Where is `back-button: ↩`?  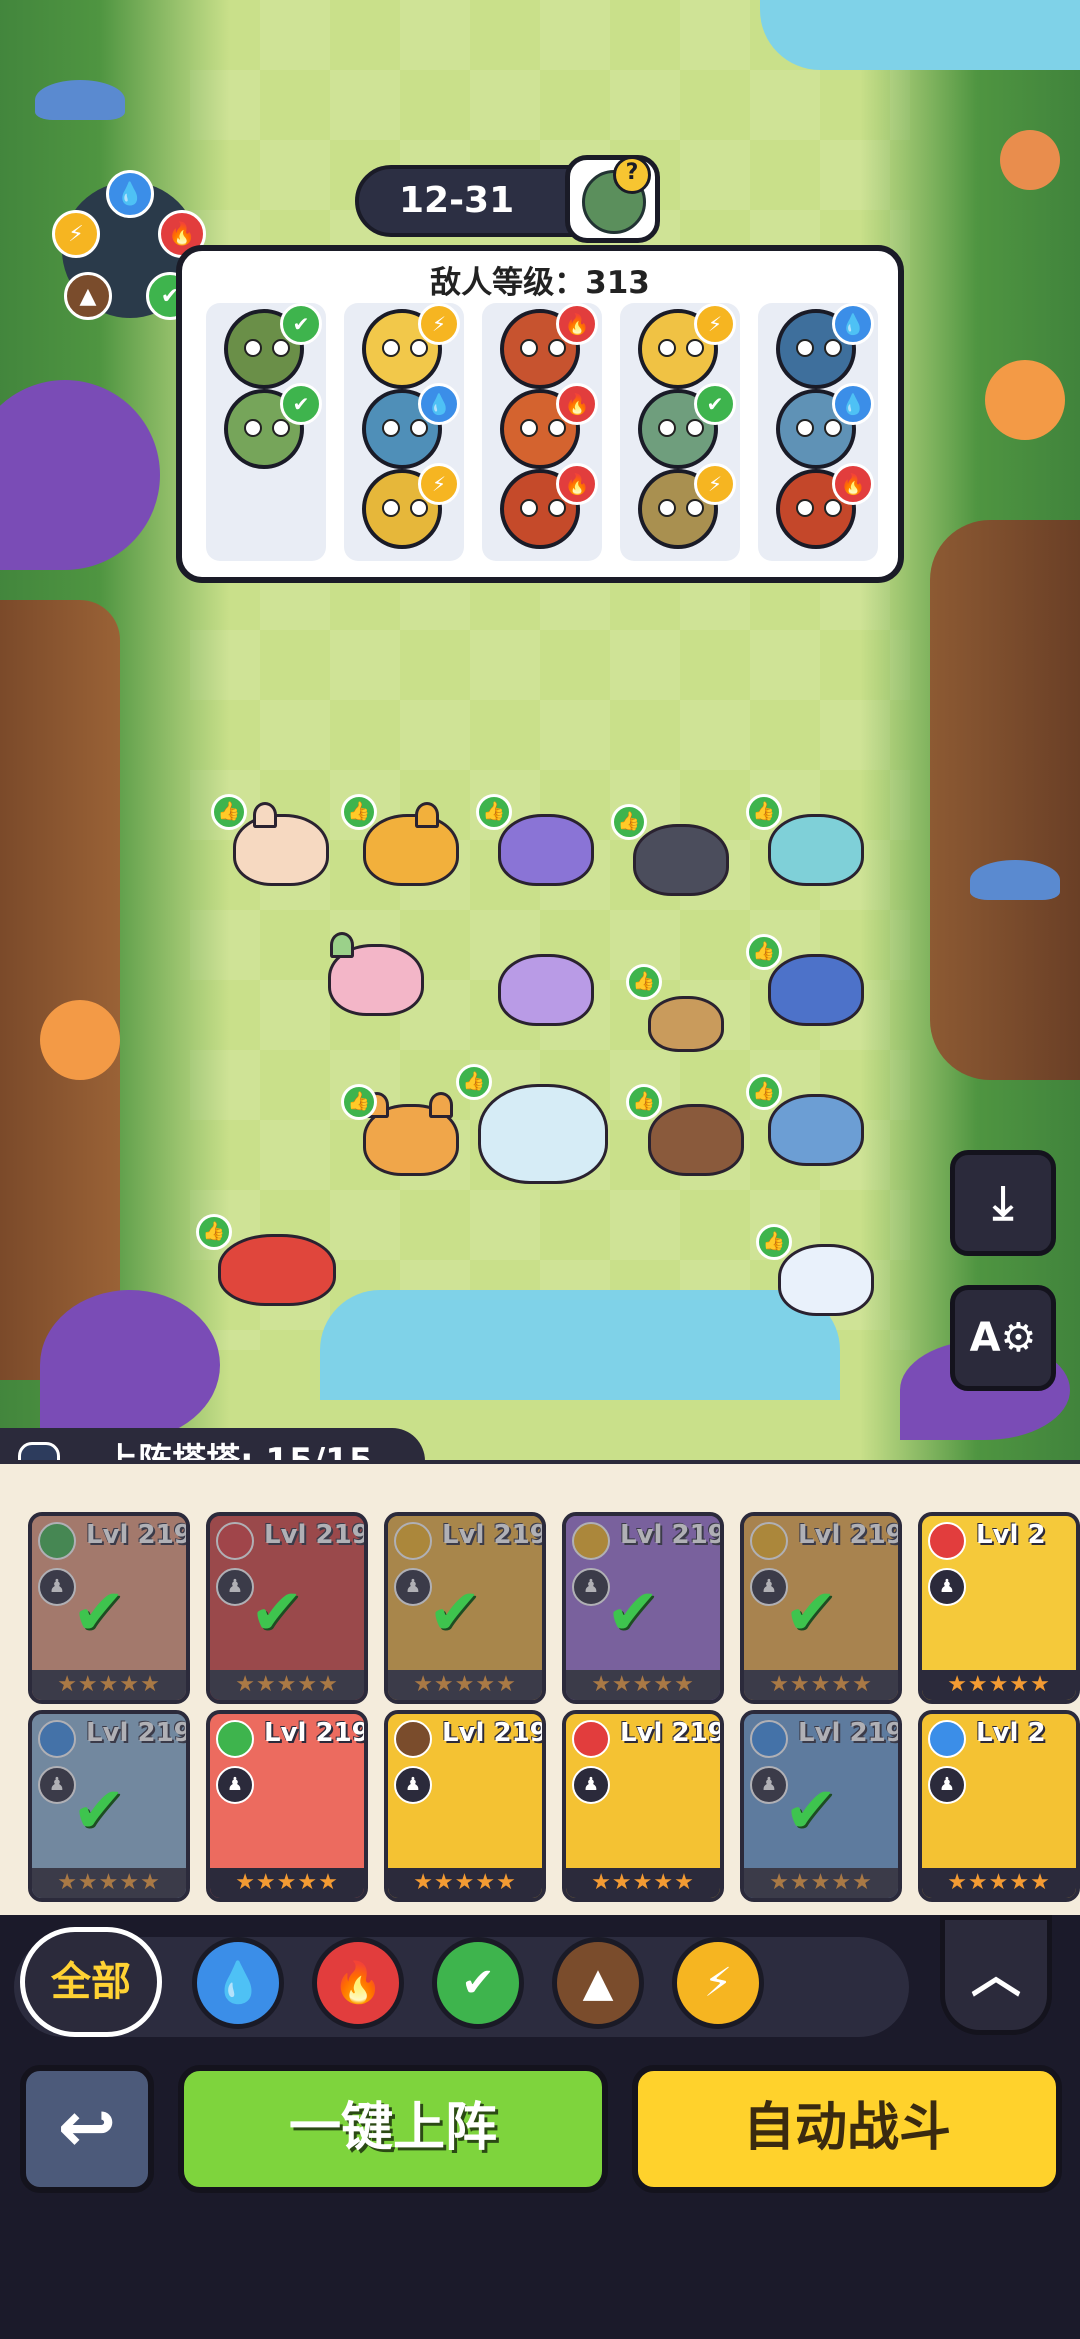
back-button: ↩ is located at coordinates (87, 2129).